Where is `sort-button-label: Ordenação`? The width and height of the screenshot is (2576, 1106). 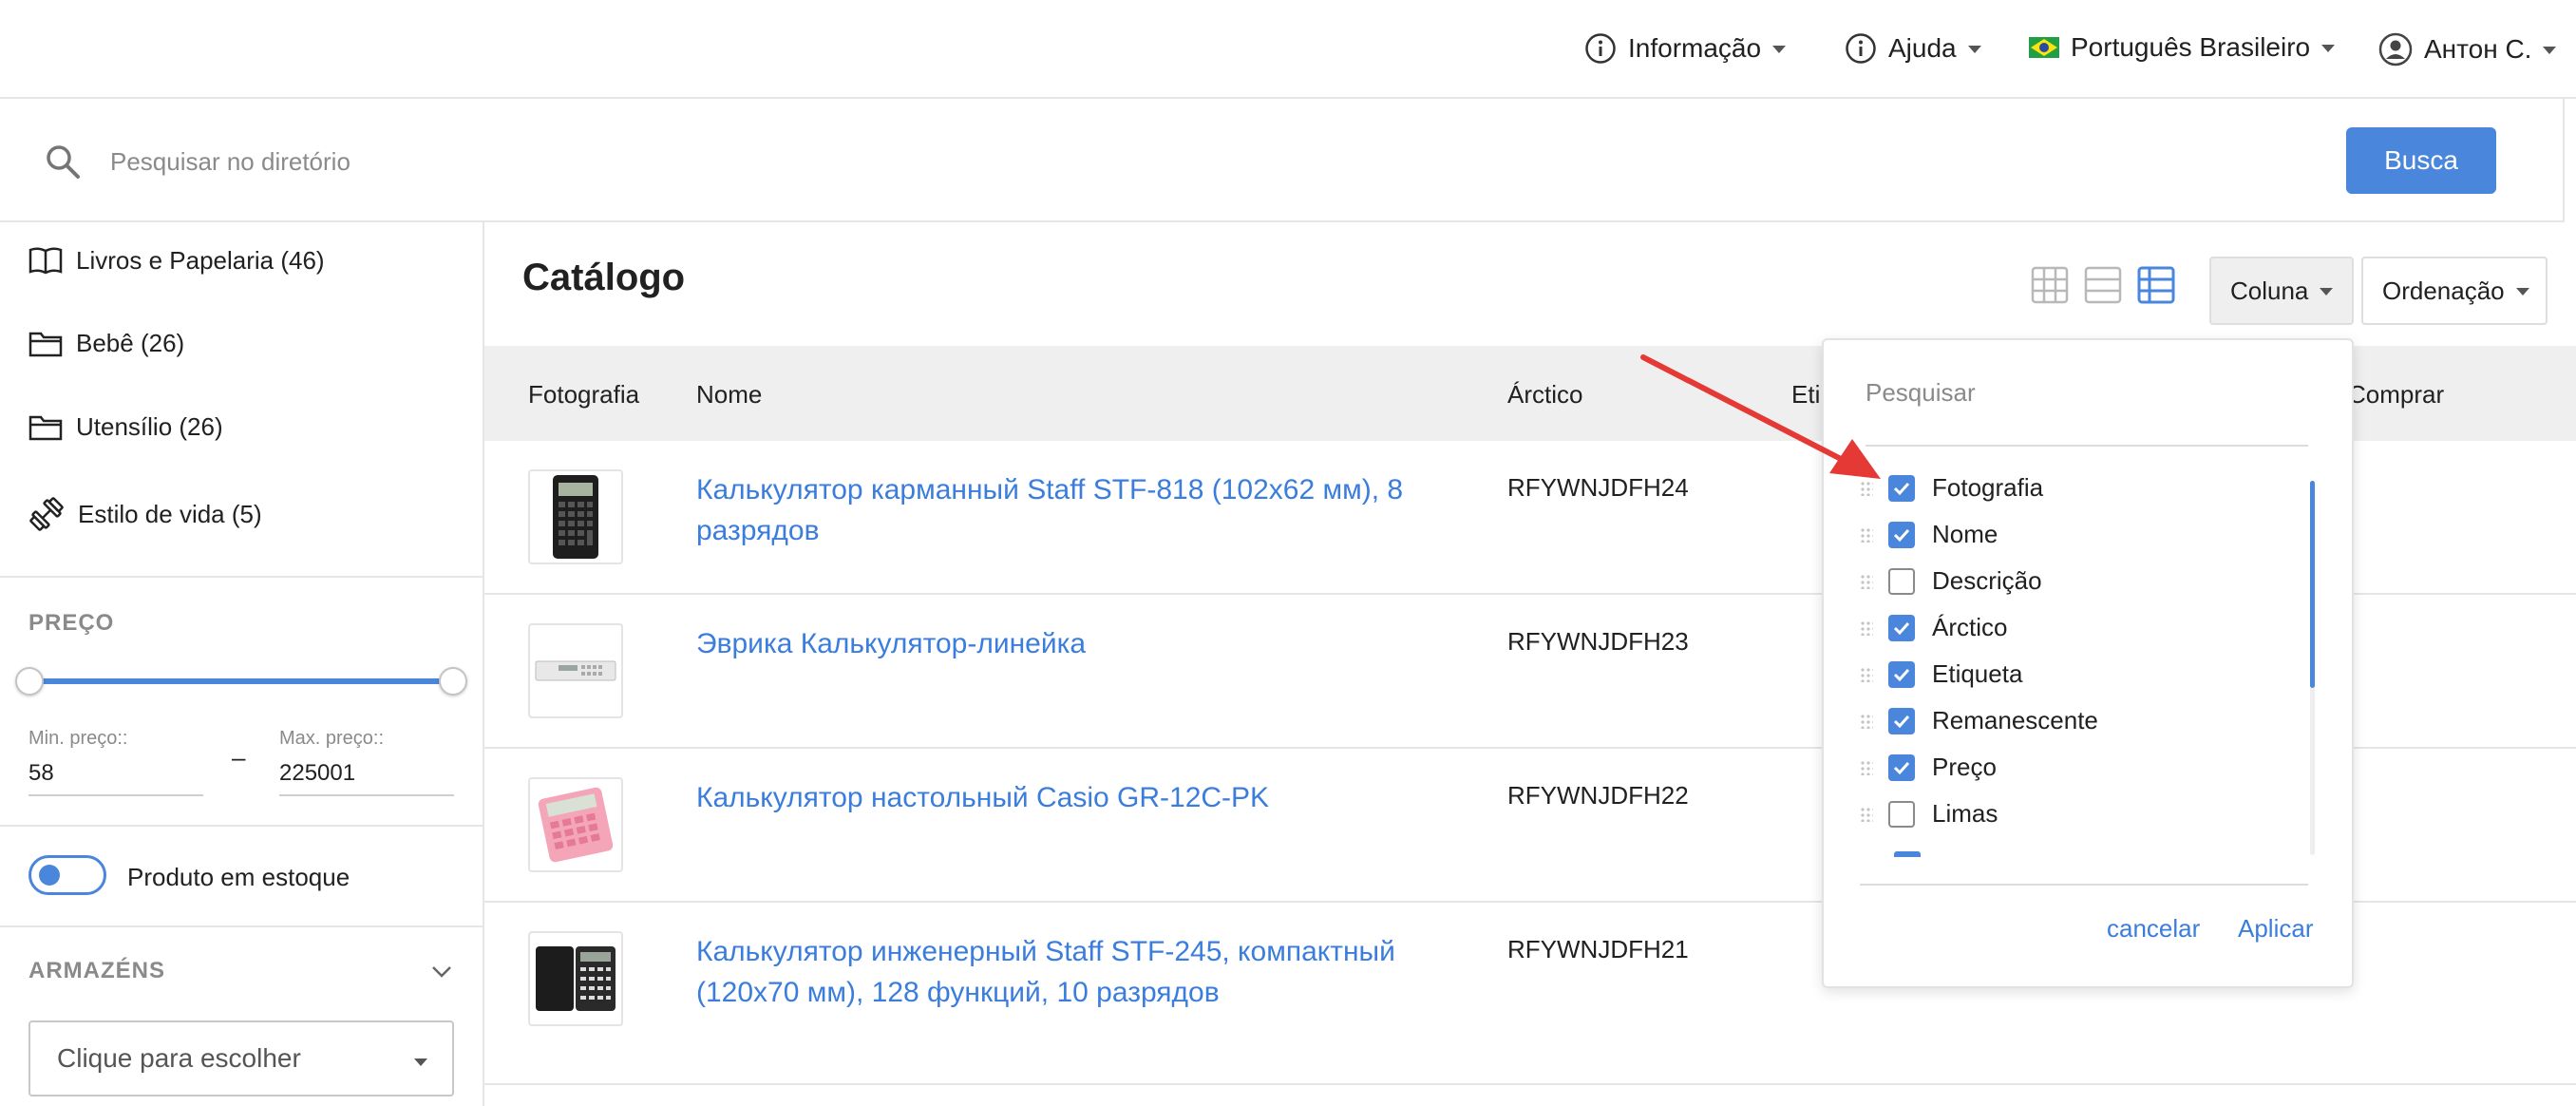
sort-button-label: Ordenação is located at coordinates (2443, 290).